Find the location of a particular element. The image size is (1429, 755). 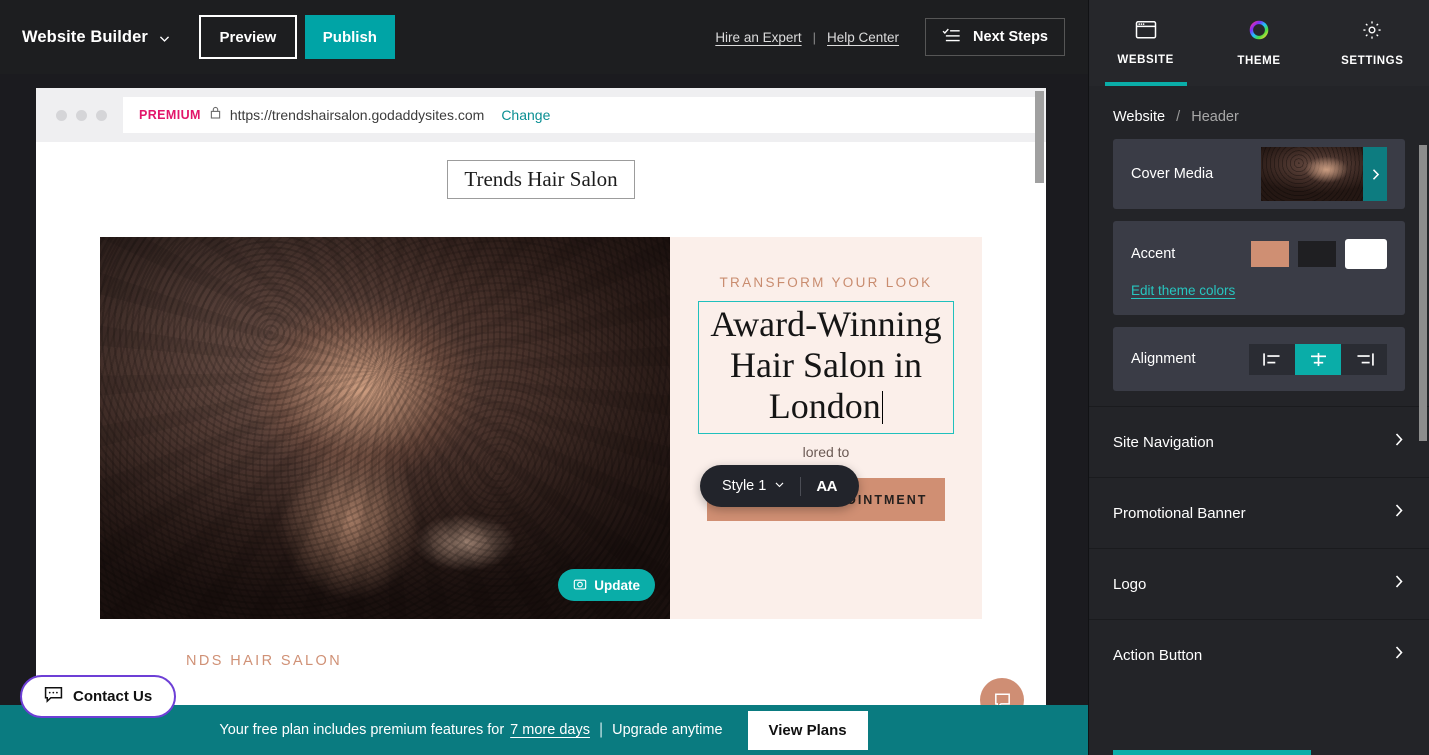

help-center-link: Help Center is located at coordinates (863, 37).